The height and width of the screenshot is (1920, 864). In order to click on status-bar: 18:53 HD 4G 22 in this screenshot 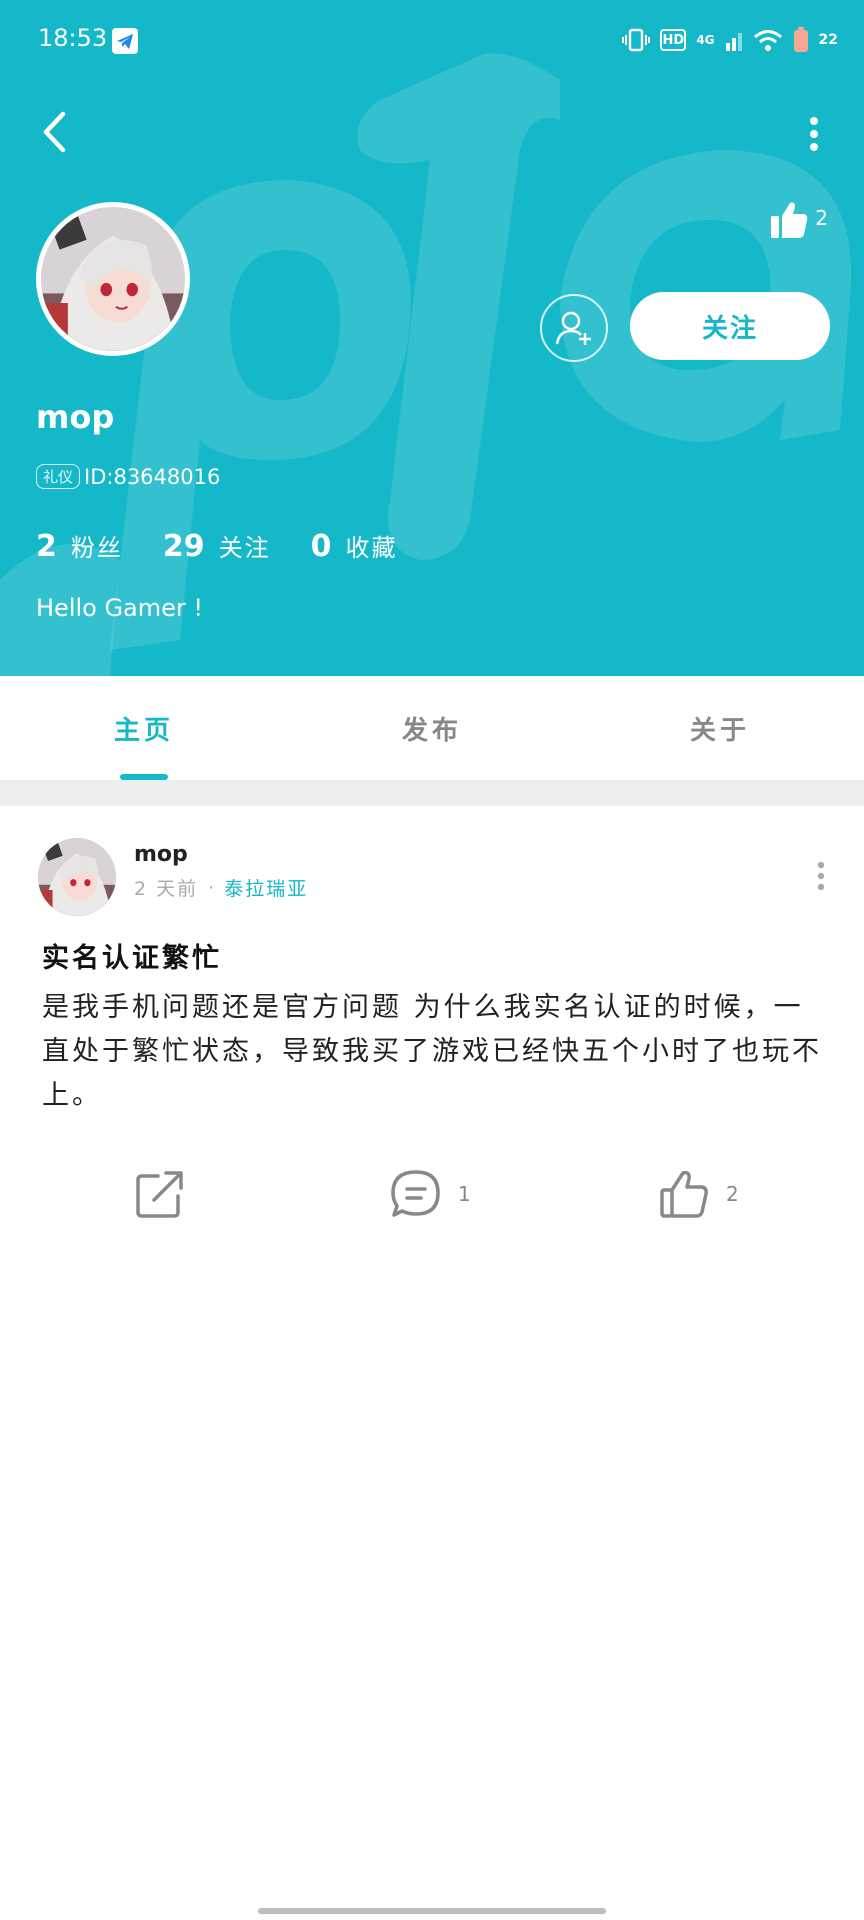, I will do `click(432, 40)`.